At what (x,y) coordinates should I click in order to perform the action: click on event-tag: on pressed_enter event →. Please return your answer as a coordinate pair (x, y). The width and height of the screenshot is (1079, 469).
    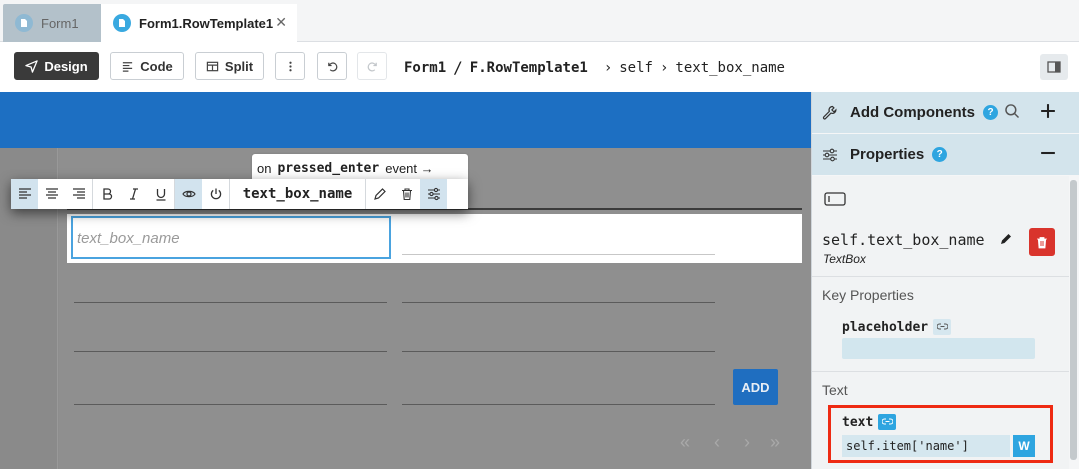
    Looking at the image, I should click on (360, 168).